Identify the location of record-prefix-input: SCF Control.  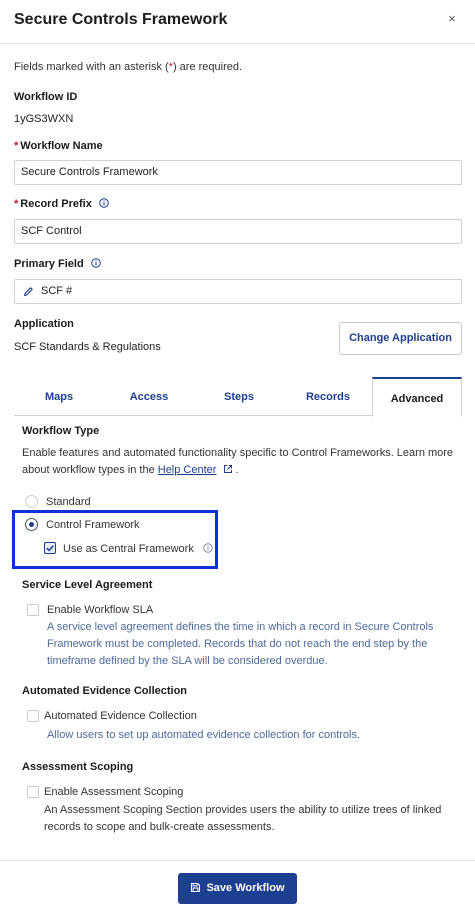
(238, 231).